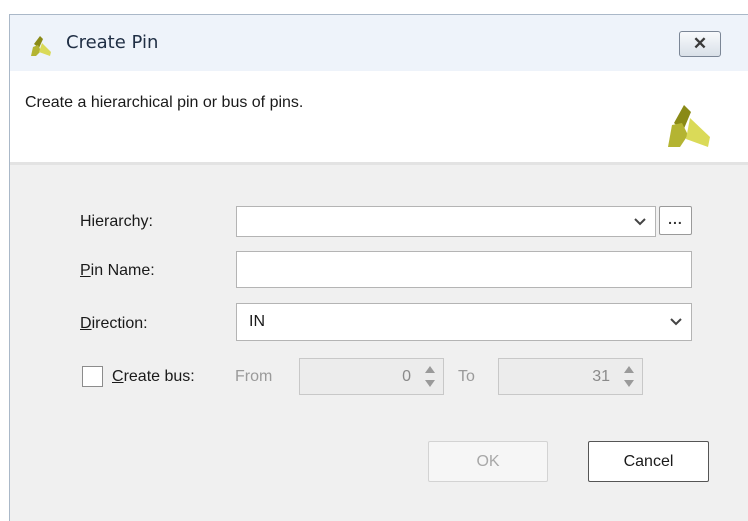  I want to click on app-logo-icon, so click(41, 46).